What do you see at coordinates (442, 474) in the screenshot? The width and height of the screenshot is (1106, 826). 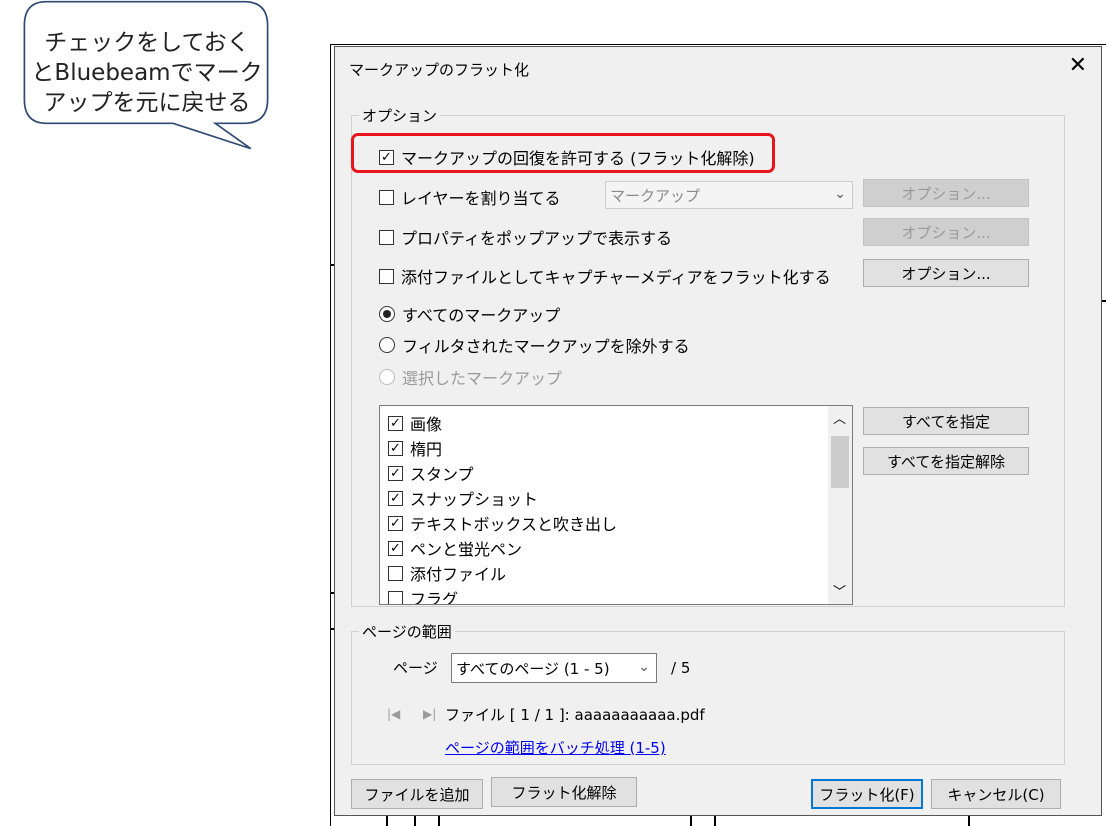 I see `list-item-label: スタンプ` at bounding box center [442, 474].